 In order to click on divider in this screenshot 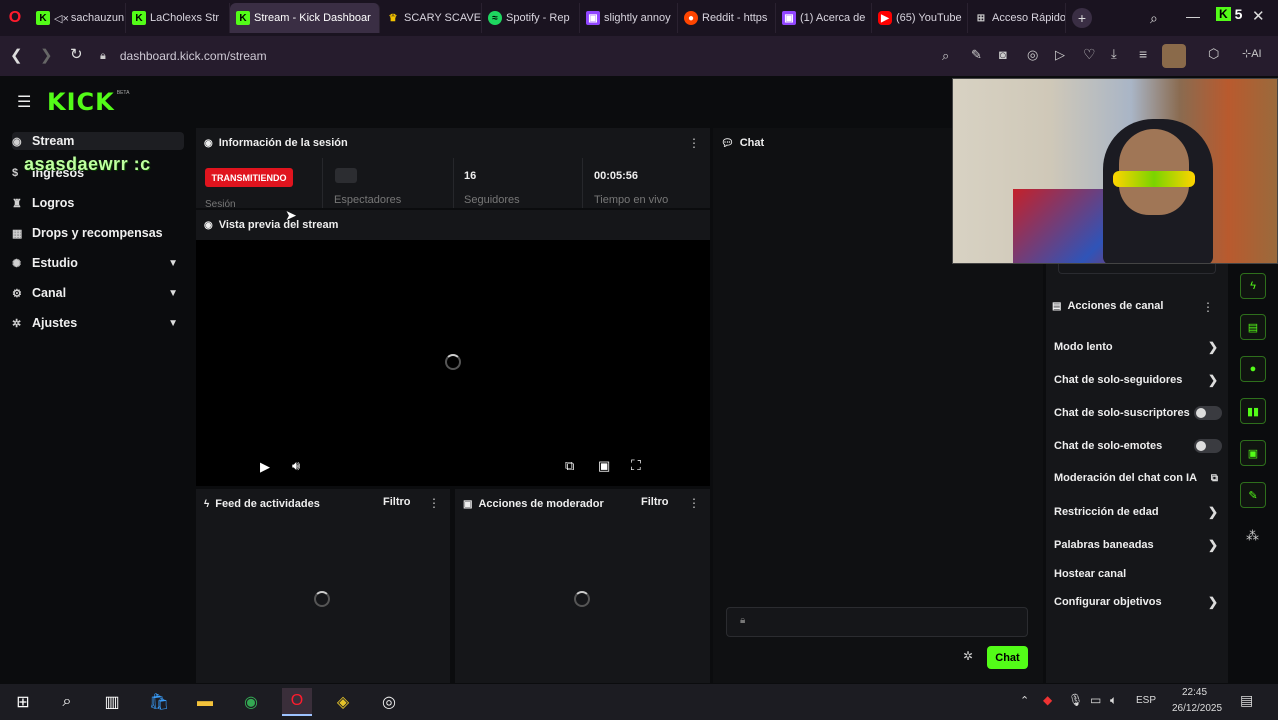, I will do `click(453, 183)`.